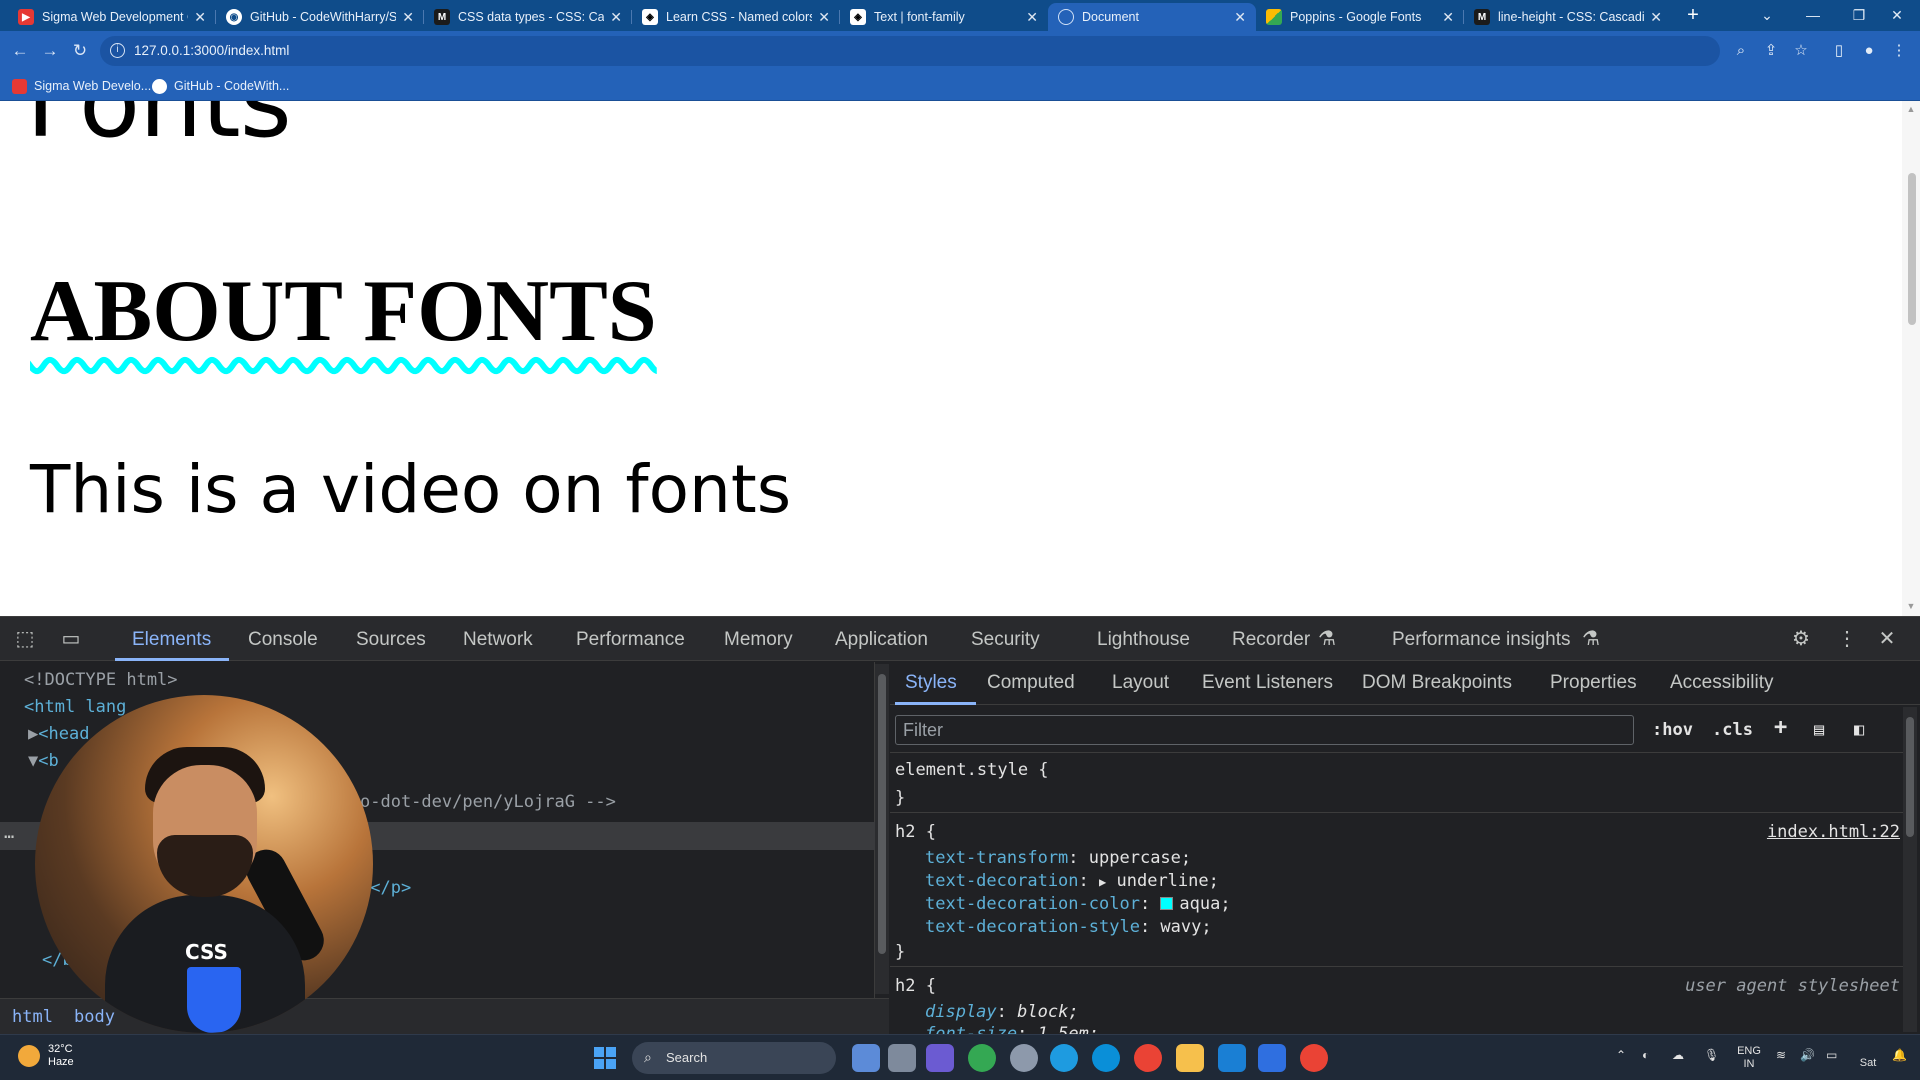  What do you see at coordinates (1868, 1063) in the screenshot?
I see `clock-day: Sat` at bounding box center [1868, 1063].